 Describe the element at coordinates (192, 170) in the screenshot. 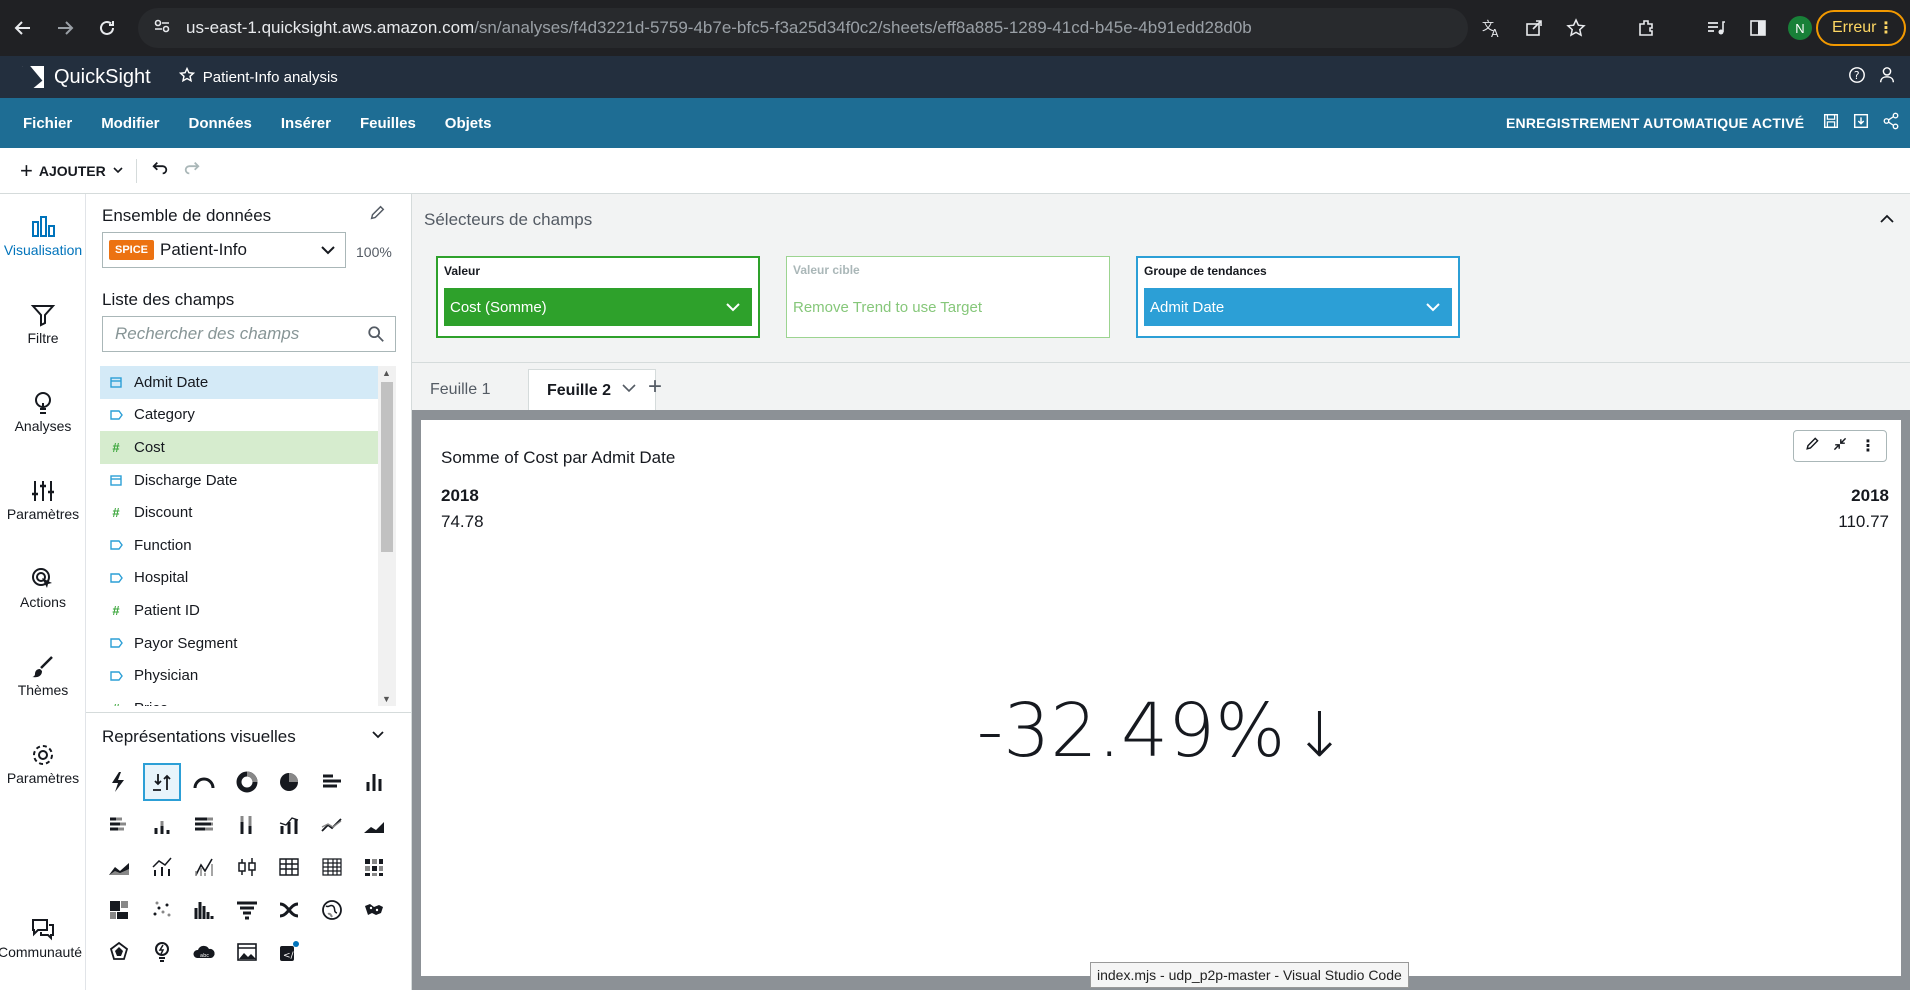

I see `redo-icon` at that location.